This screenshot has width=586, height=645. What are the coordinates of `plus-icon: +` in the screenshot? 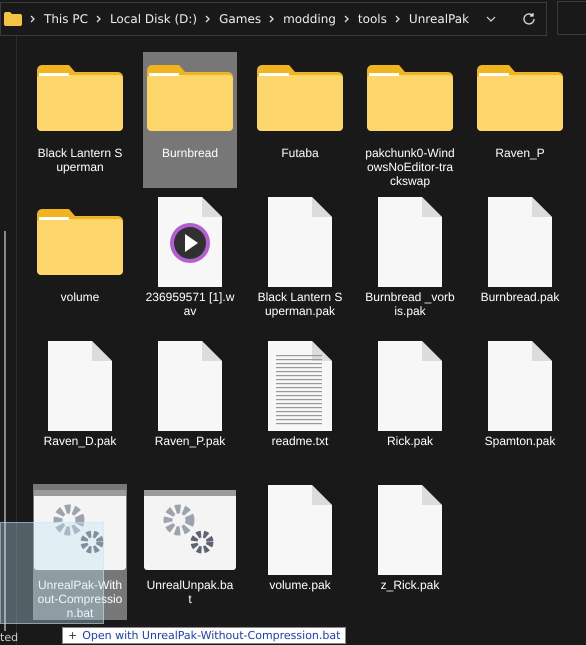 It's located at (73, 635).